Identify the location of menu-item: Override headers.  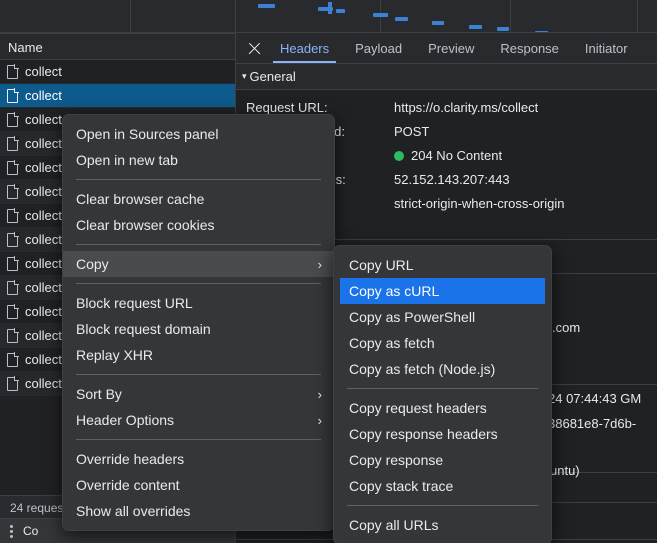
(198, 459).